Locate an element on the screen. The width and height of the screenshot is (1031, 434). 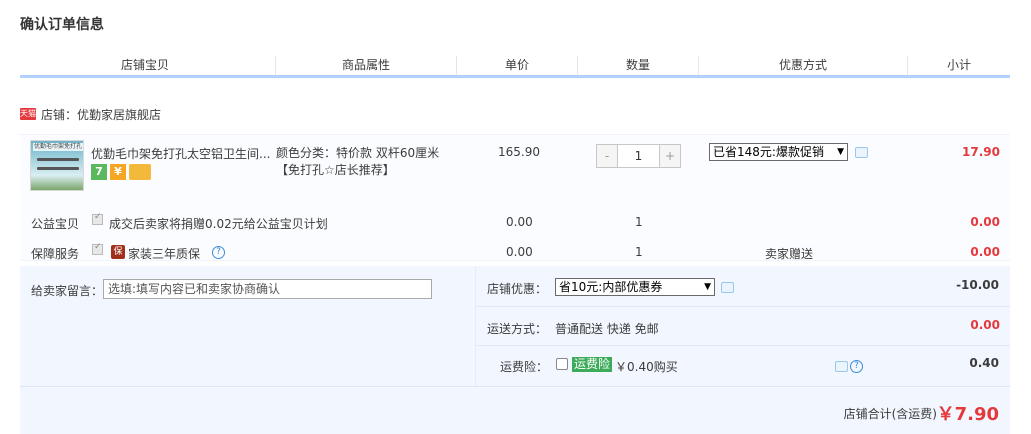
column-header-discount: 优惠方式 is located at coordinates (802, 65).